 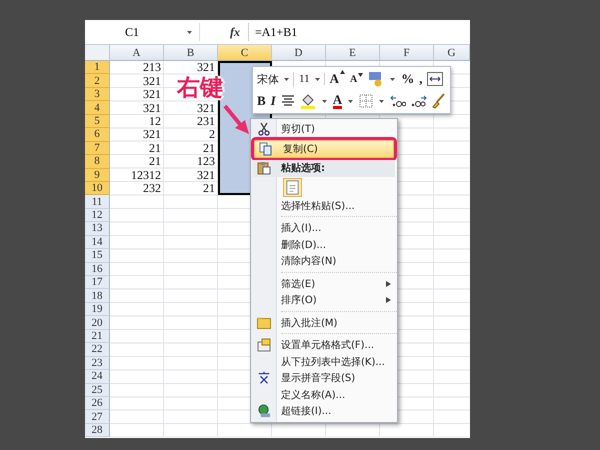 What do you see at coordinates (287, 101) in the screenshot?
I see `align-center-icon` at bounding box center [287, 101].